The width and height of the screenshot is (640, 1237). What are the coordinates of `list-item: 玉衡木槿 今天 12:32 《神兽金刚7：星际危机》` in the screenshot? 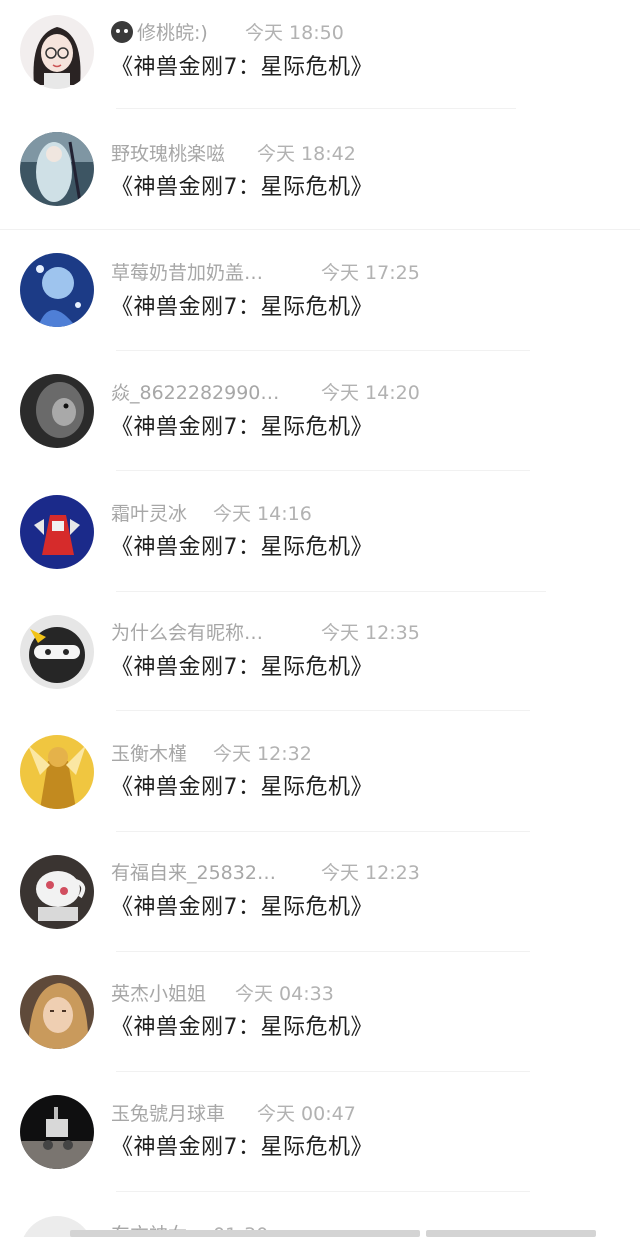 It's located at (320, 790).